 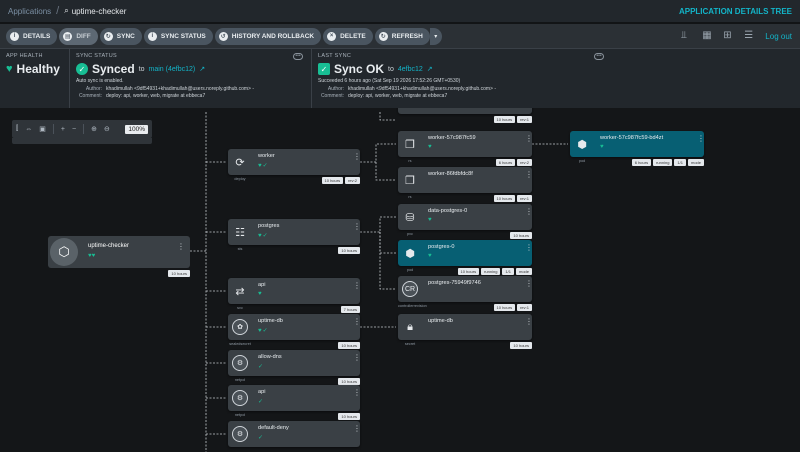 What do you see at coordinates (63, 129) in the screenshot?
I see `plus-icon: +` at bounding box center [63, 129].